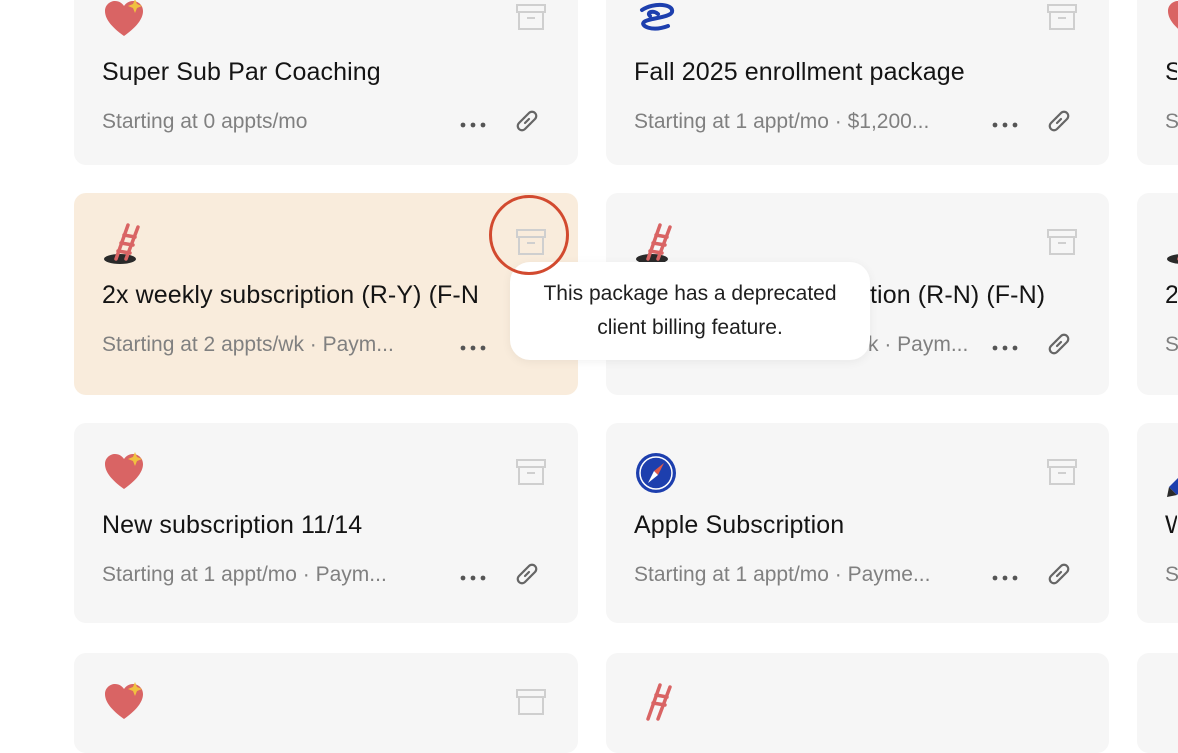 Image resolution: width=1178 pixels, height=753 pixels. I want to click on card-title: New subscription 11/14, so click(232, 525).